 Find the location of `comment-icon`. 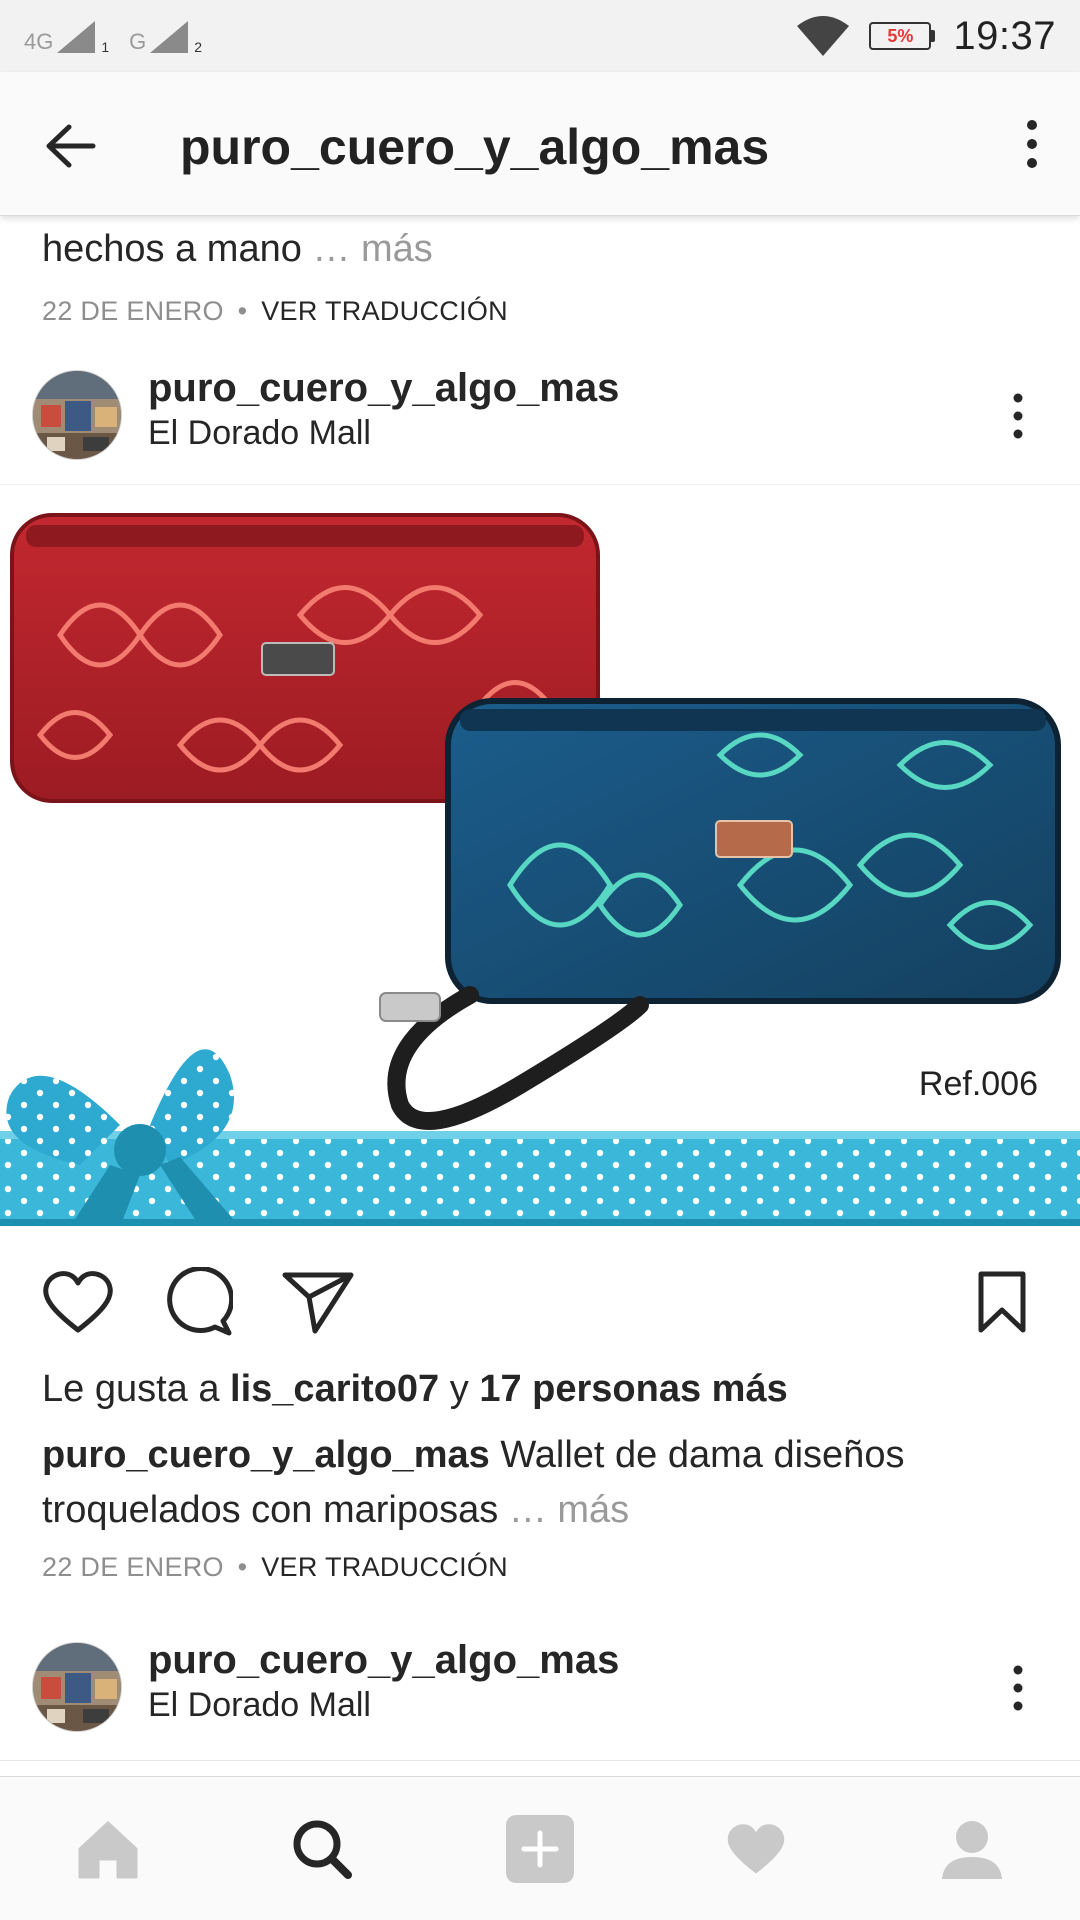

comment-icon is located at coordinates (200, 1301).